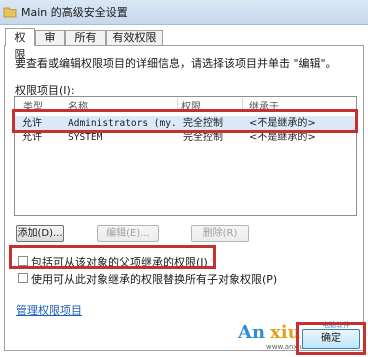 The height and width of the screenshot is (357, 368). I want to click on window-title: Main 的高级安全设置, so click(74, 12).